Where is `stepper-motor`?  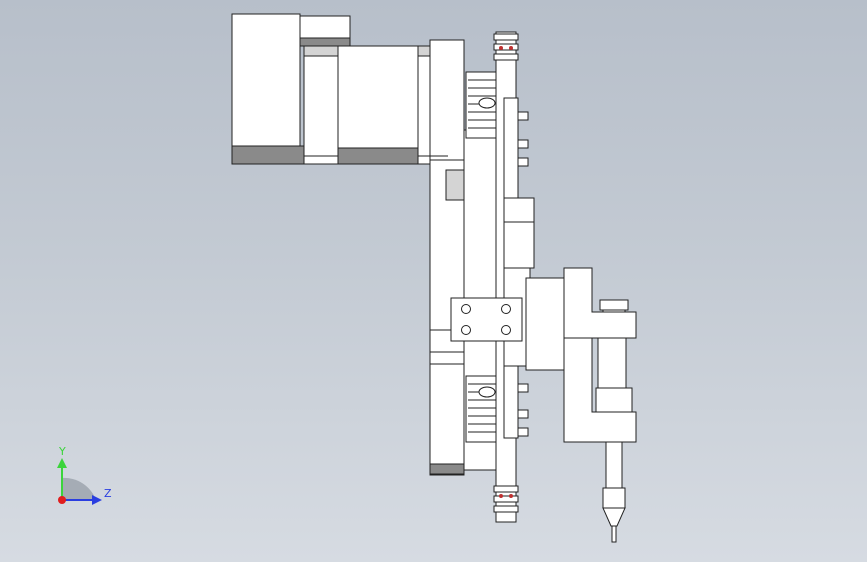 stepper-motor is located at coordinates (348, 89).